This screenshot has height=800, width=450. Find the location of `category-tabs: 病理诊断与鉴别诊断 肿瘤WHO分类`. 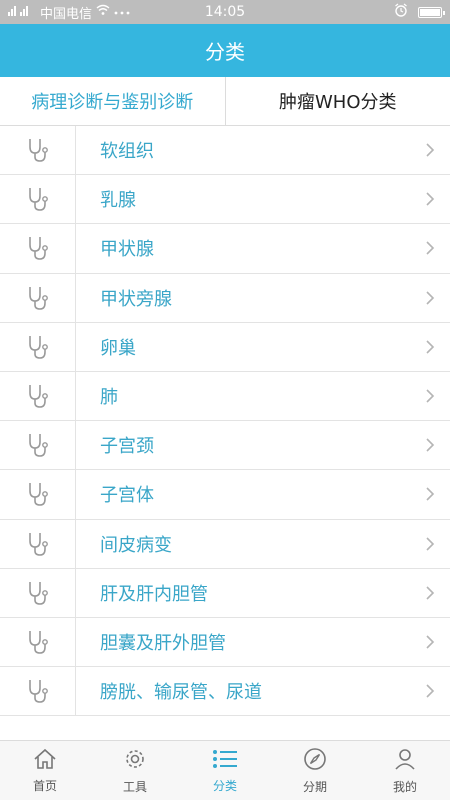

category-tabs: 病理诊断与鉴别诊断 肿瘤WHO分类 is located at coordinates (225, 101).